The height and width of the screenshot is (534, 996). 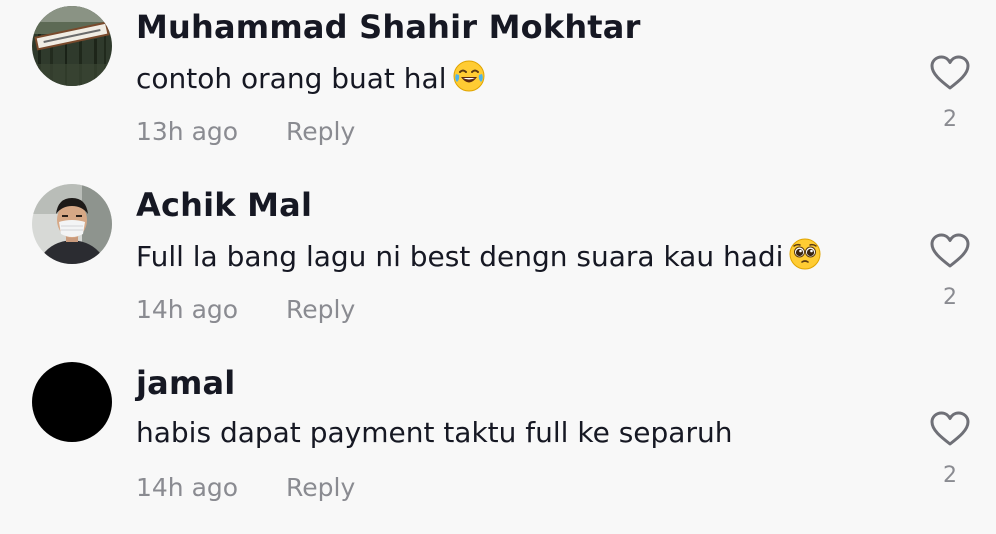 I want to click on comment-text-content: contoh orang buat hal, so click(x=291, y=78).